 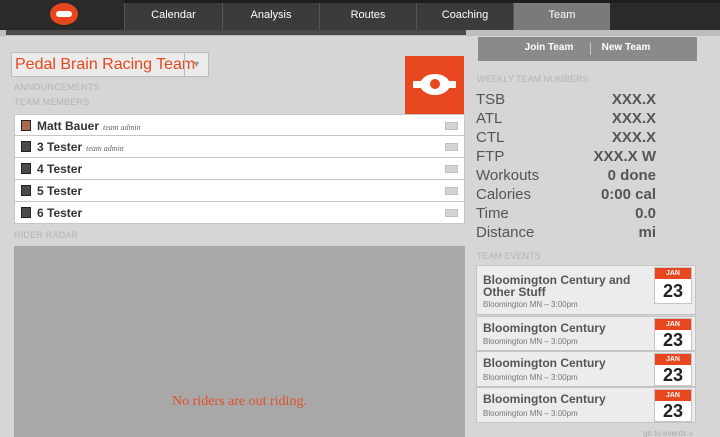 What do you see at coordinates (239, 125) in the screenshot?
I see `list-item: Matt Bauer team admin` at bounding box center [239, 125].